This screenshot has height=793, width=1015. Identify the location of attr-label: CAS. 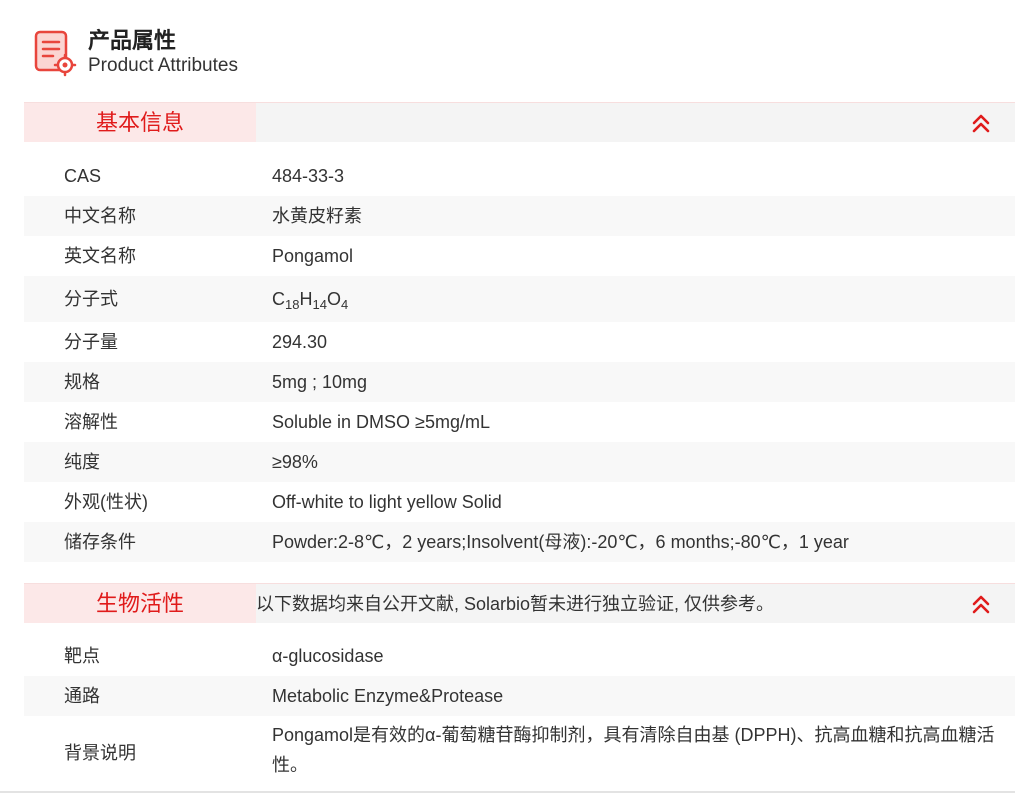
(83, 176).